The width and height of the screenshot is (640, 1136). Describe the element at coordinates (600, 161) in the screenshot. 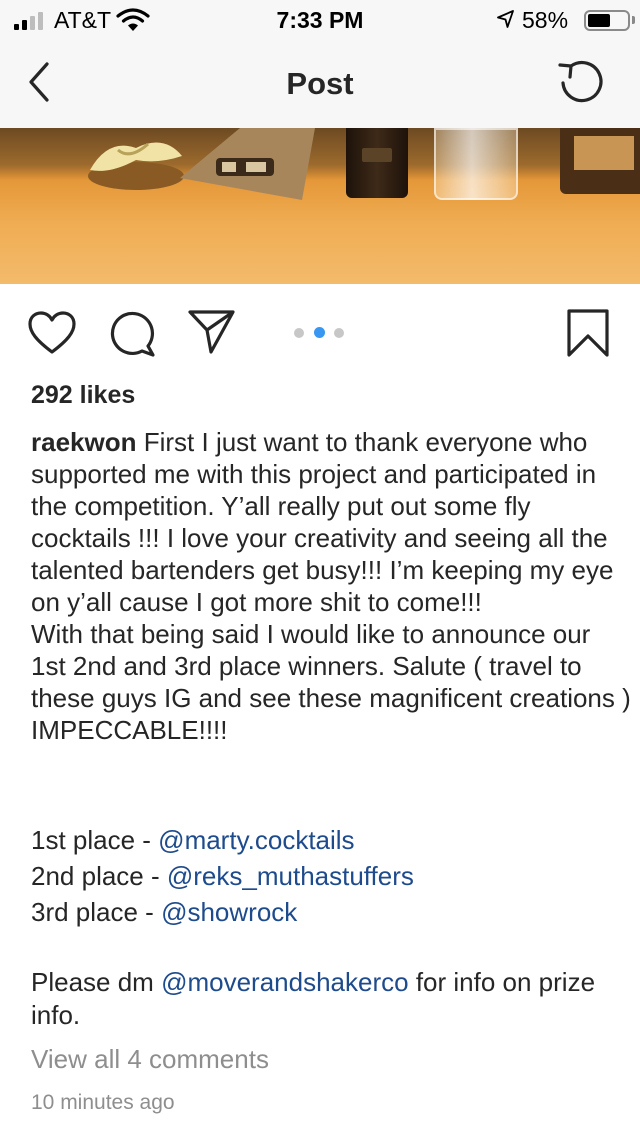

I see `image-box` at that location.